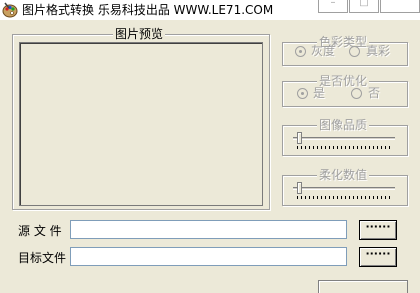 This screenshot has width=420, height=293. I want to click on color-type-group: 色彩类型 灰度 真彩, so click(345, 50).